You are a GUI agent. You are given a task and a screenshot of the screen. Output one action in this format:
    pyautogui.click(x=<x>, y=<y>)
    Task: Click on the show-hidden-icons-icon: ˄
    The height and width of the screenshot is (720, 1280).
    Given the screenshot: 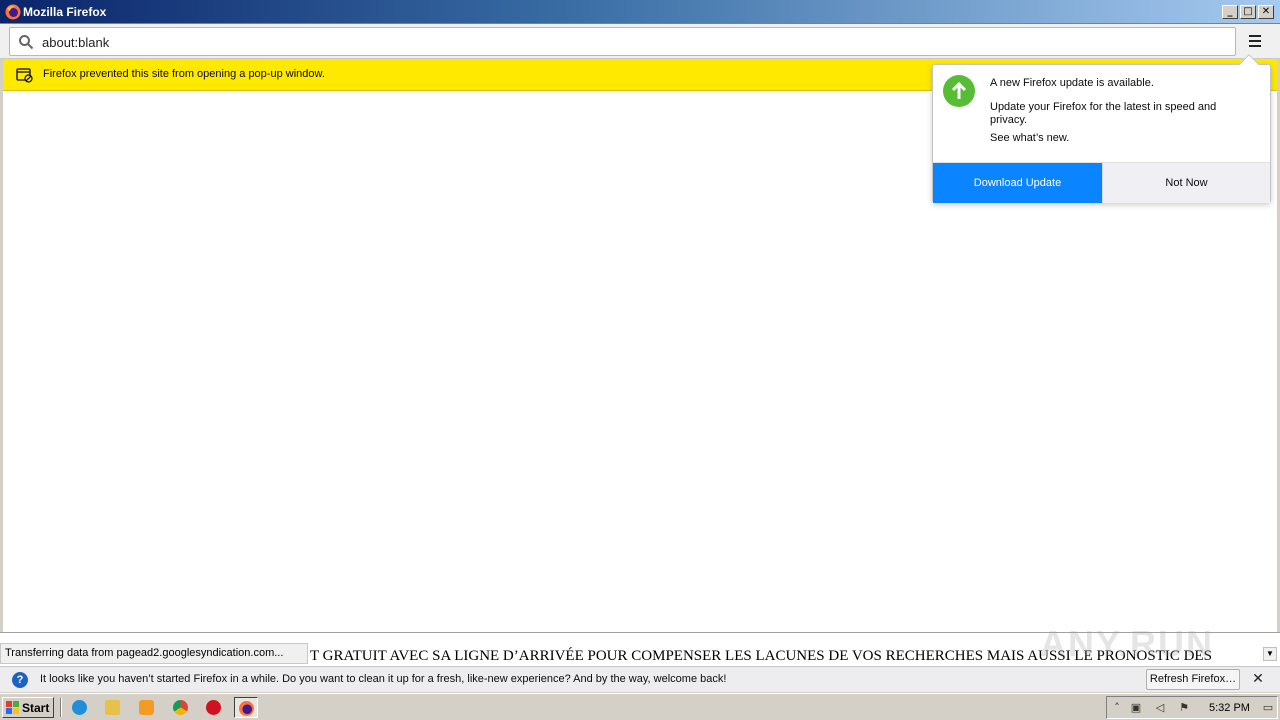 What is the action you would take?
    pyautogui.click(x=1117, y=708)
    